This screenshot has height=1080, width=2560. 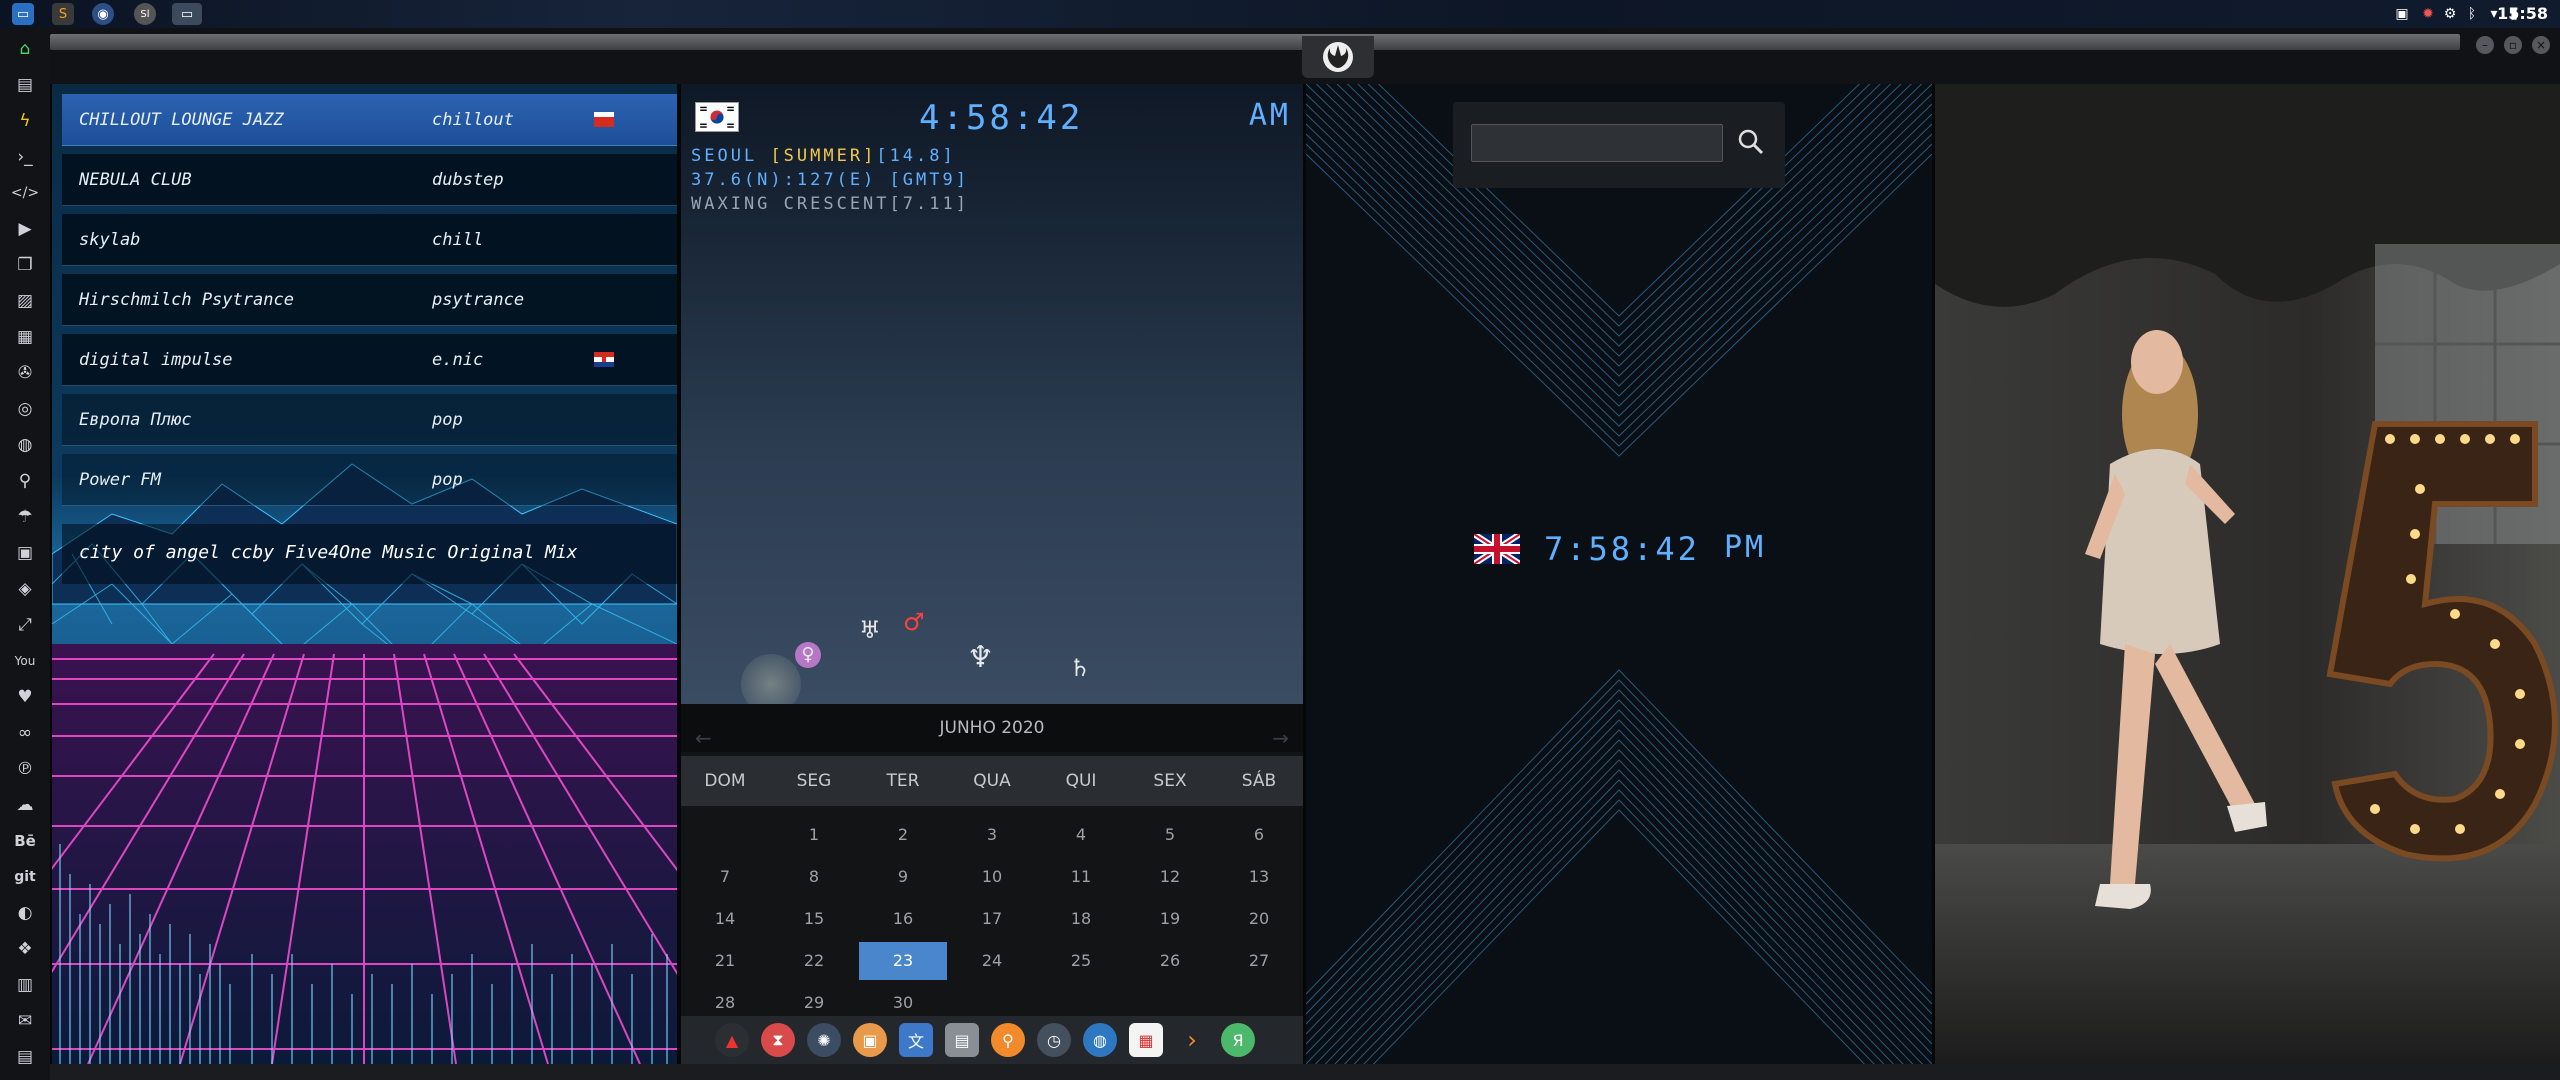 What do you see at coordinates (1259, 877) in the screenshot?
I see `calendar-day: 13` at bounding box center [1259, 877].